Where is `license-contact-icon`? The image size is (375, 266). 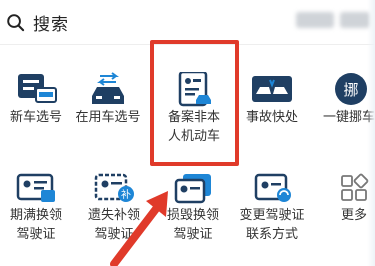
license-contact-icon is located at coordinates (272, 187).